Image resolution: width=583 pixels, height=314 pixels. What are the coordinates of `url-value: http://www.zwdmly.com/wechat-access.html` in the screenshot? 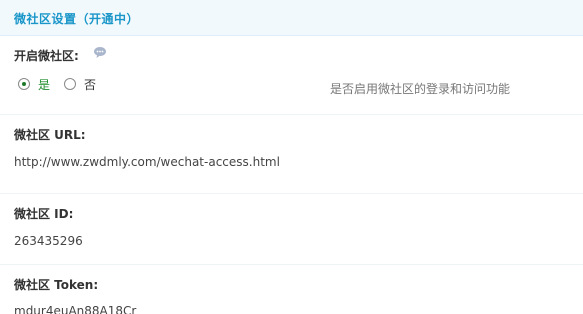 It's located at (147, 162).